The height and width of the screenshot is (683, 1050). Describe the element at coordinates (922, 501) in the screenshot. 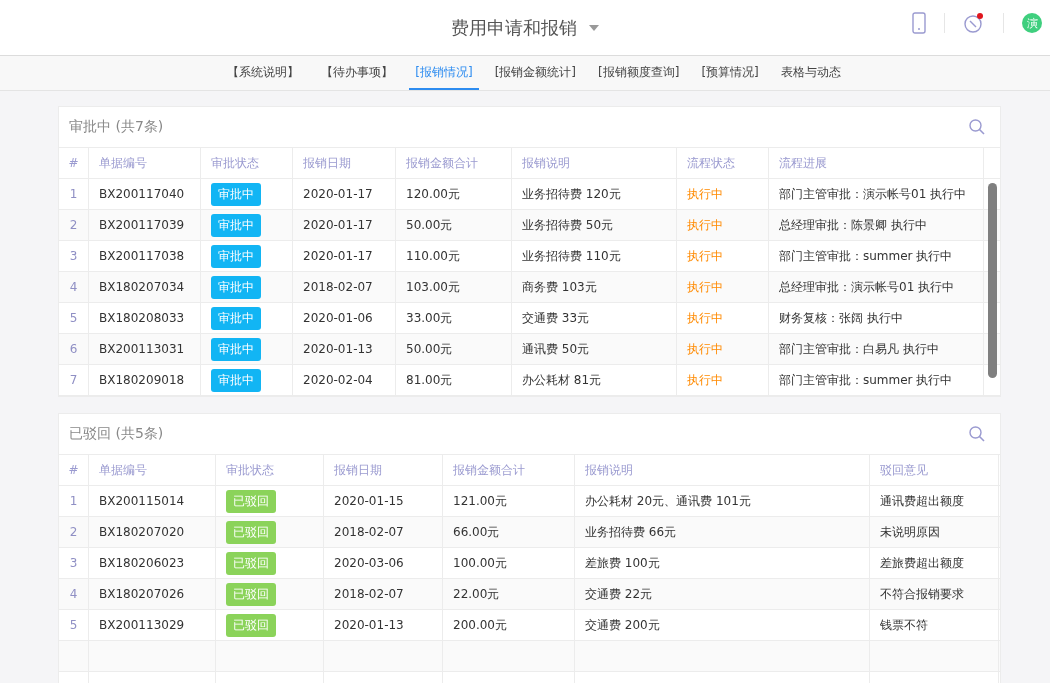

I see `table-cell: 通讯费超出额度` at that location.